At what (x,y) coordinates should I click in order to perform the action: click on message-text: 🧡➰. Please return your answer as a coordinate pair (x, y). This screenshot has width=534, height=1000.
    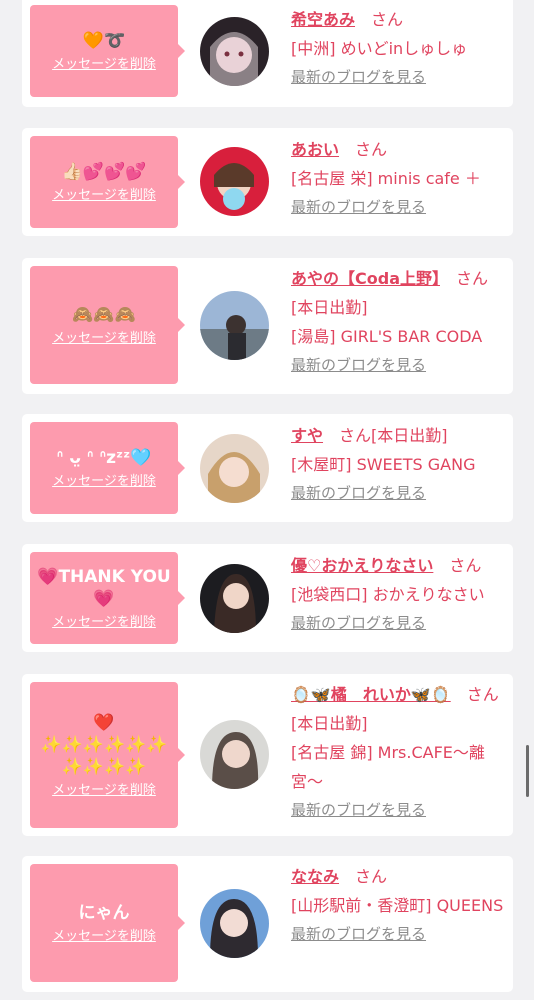
    Looking at the image, I should click on (104, 40).